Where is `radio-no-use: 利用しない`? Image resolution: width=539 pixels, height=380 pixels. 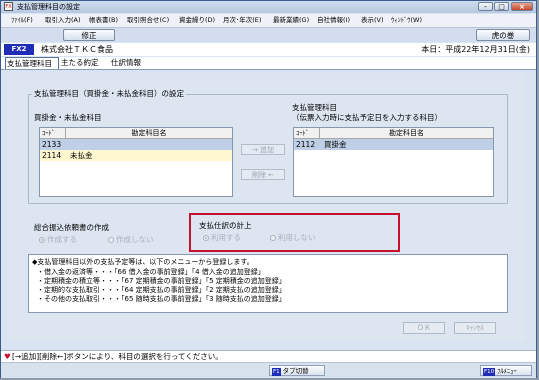 radio-no-use: 利用しない is located at coordinates (293, 238).